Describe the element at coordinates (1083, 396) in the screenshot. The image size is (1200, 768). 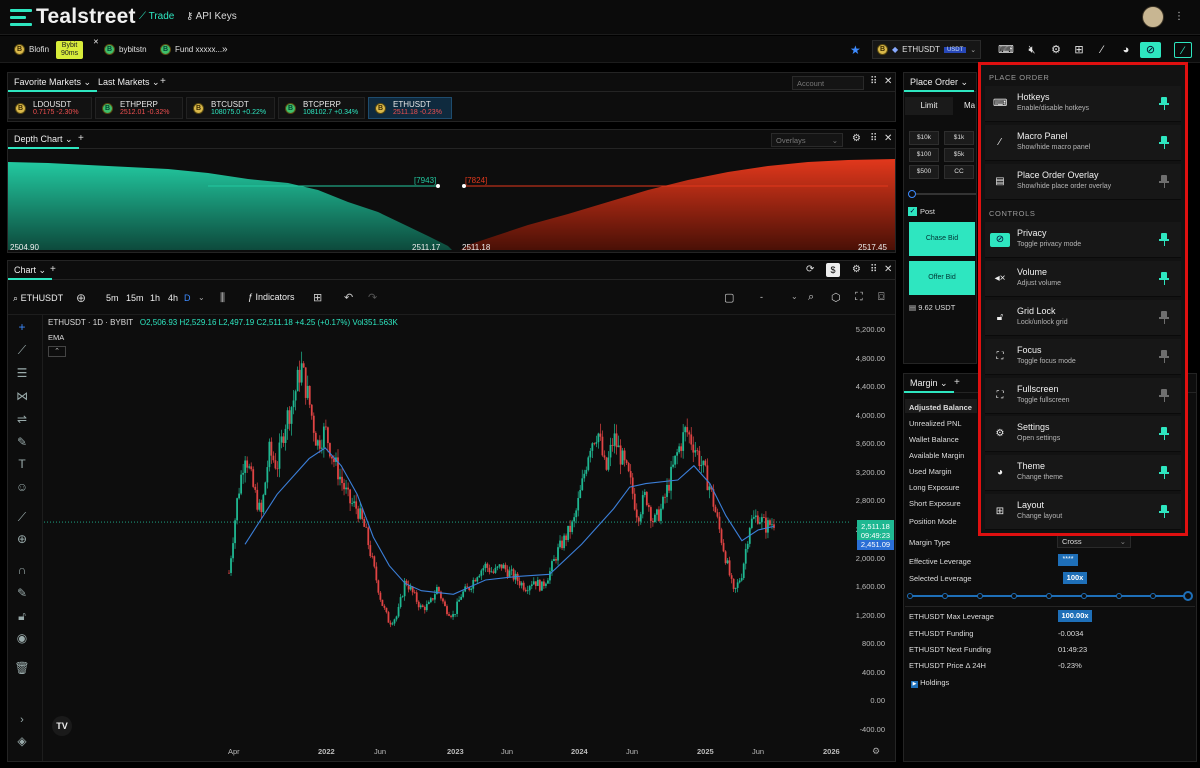
I see `menu-item-fullscreen: ⛶ Fullscreen Toggle fullscreen` at that location.